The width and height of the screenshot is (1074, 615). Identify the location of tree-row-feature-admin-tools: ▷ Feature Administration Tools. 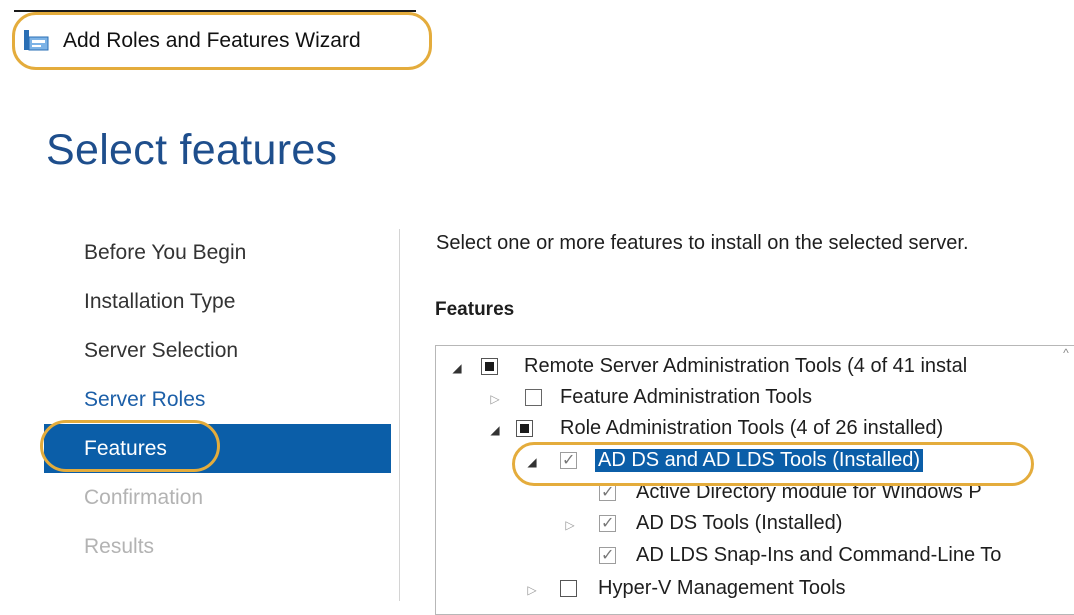
(755, 400).